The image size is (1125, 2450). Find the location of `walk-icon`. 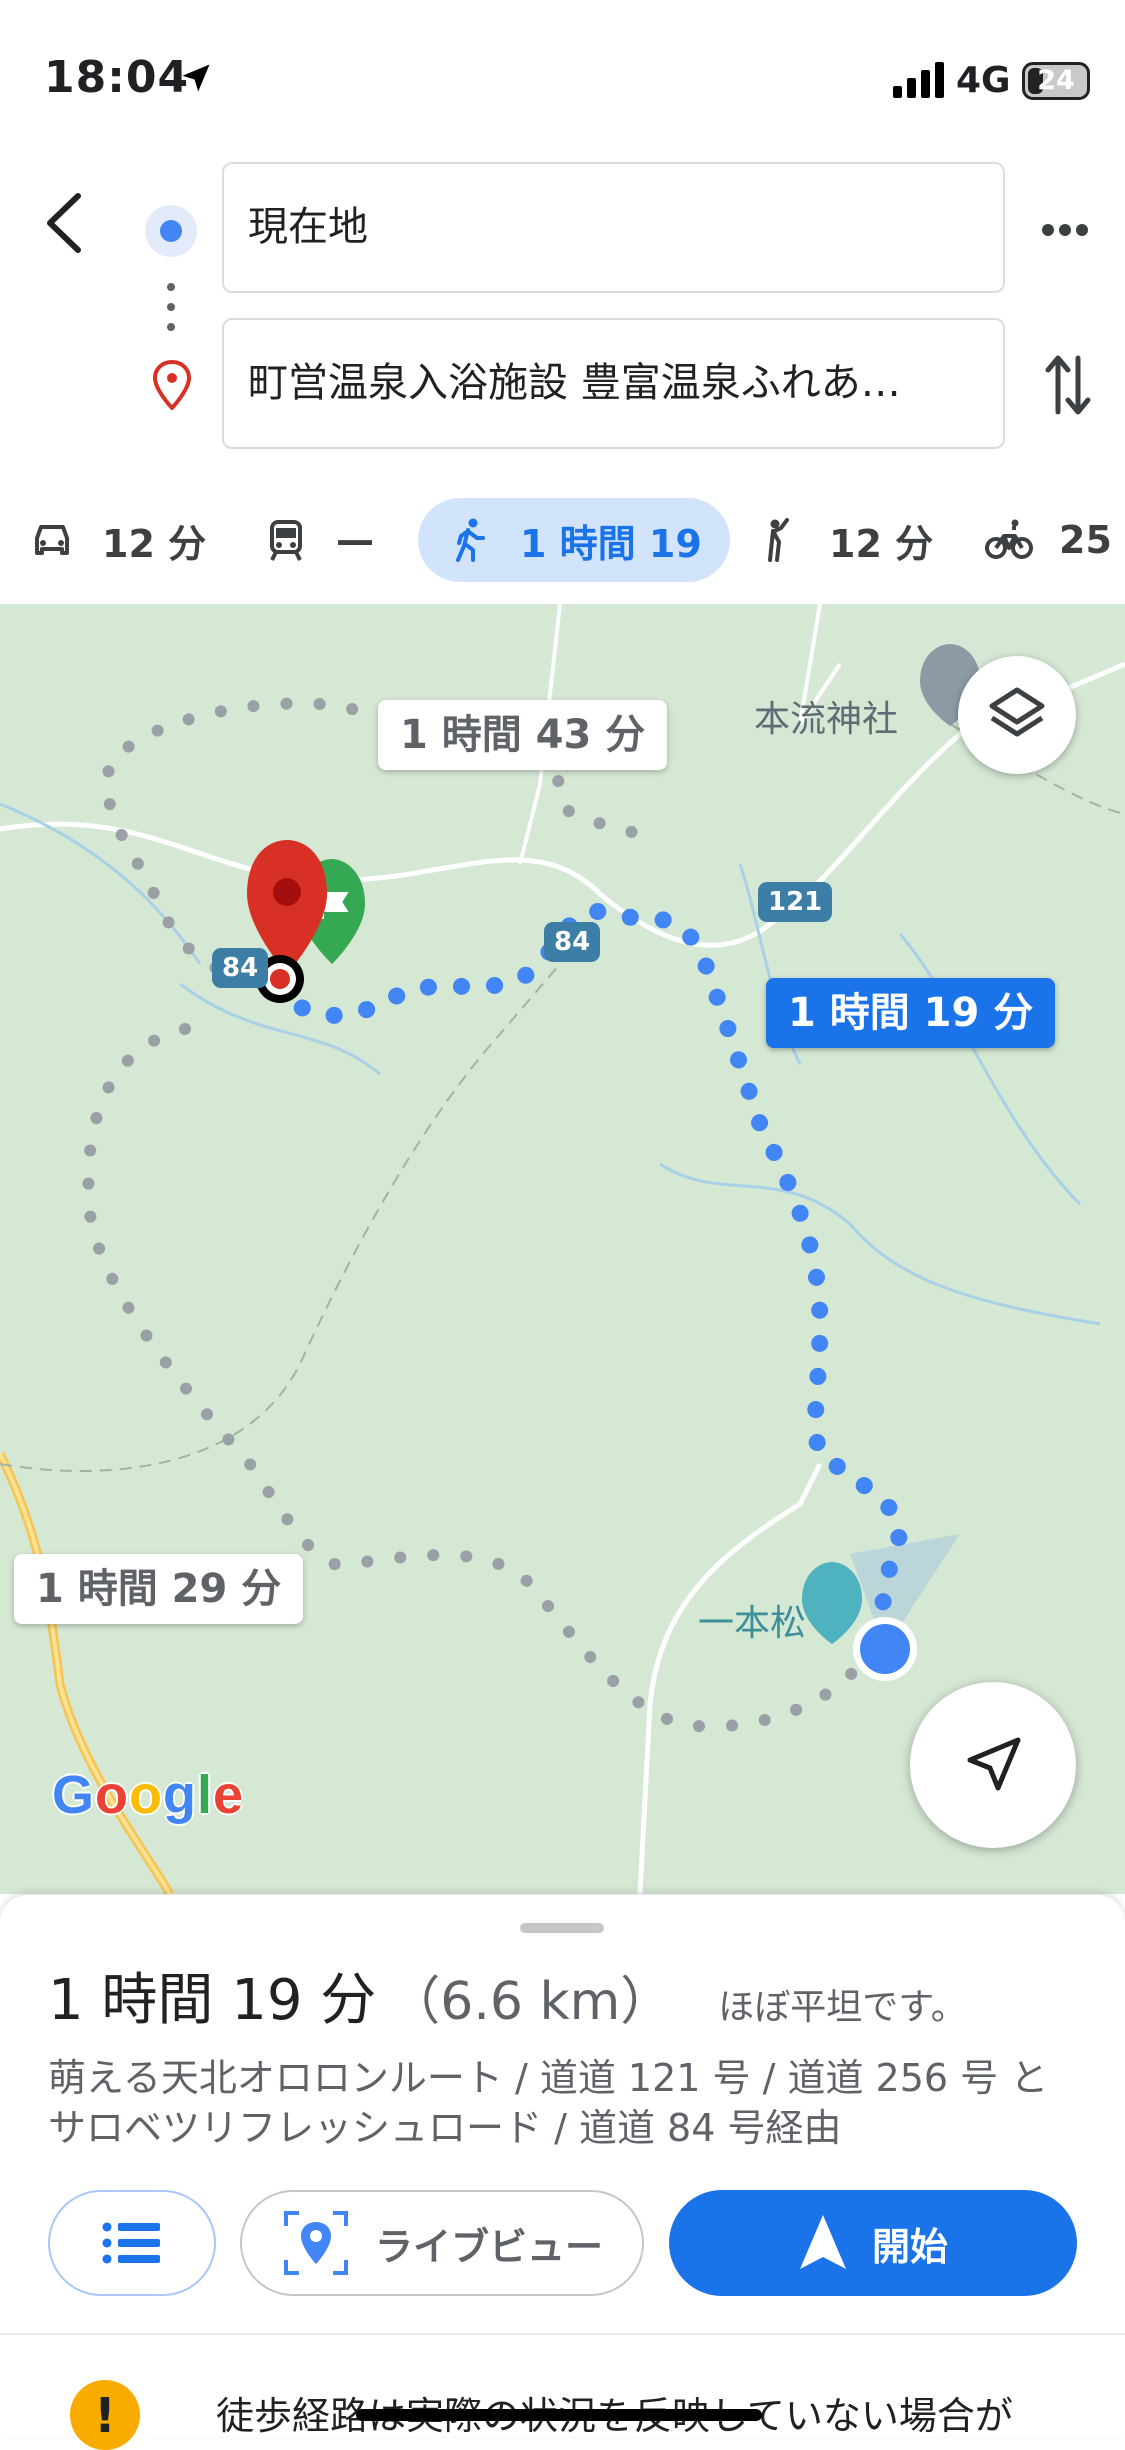

walk-icon is located at coordinates (470, 540).